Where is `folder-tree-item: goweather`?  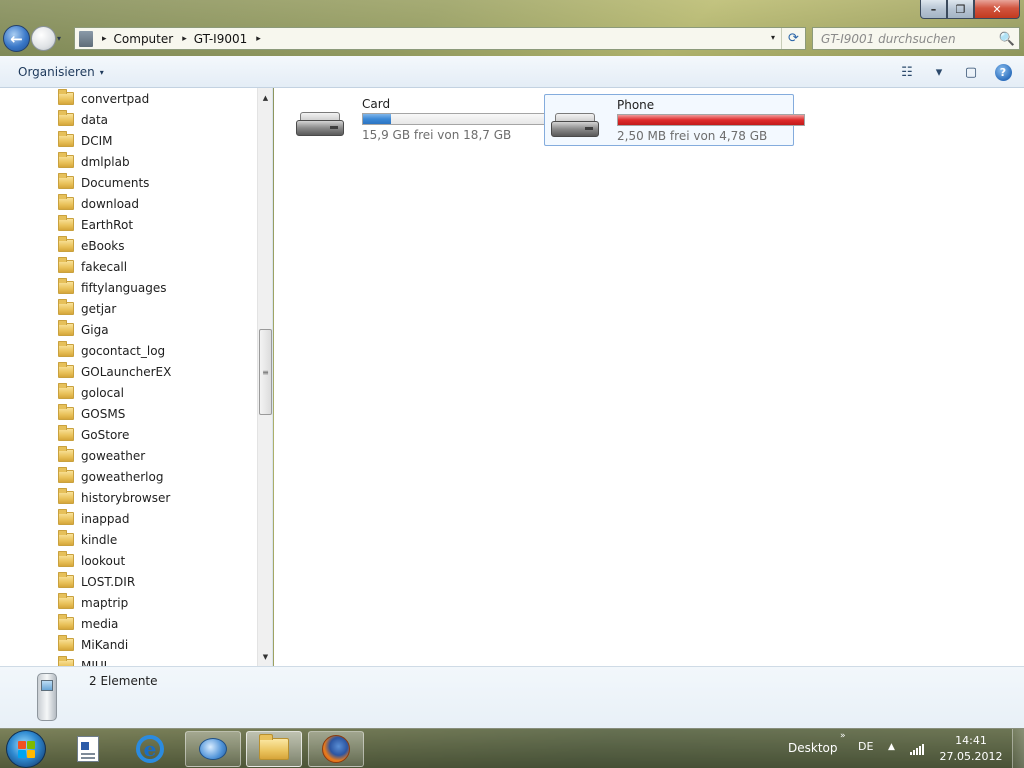
folder-tree-item: goweather is located at coordinates (101, 455).